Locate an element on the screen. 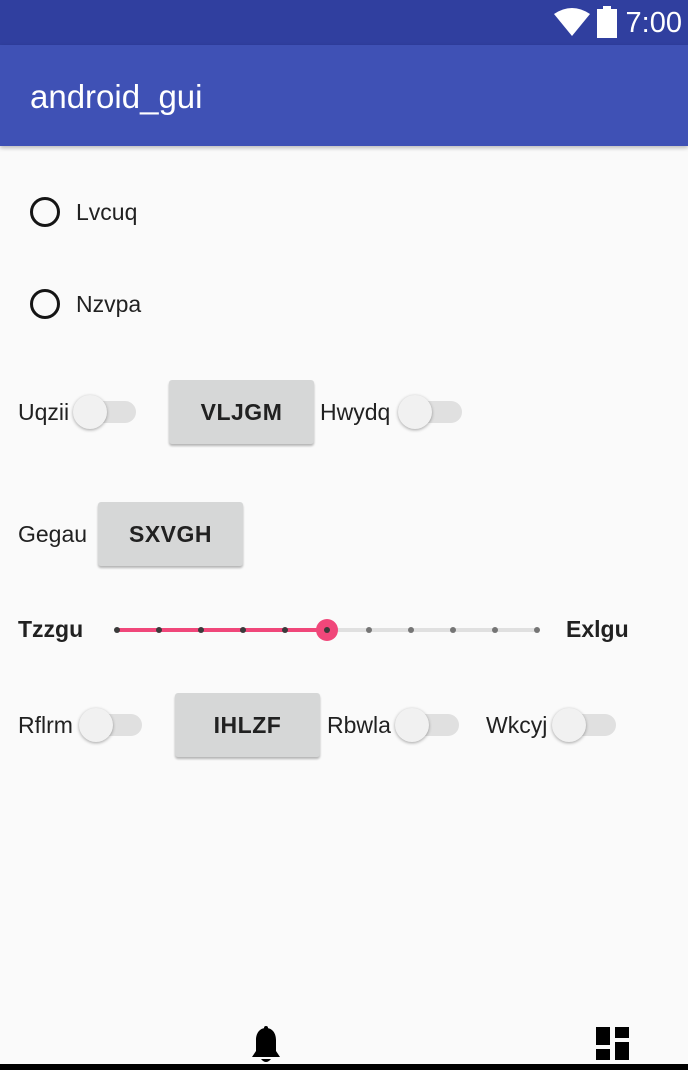 The image size is (688, 1070). app-bar: android_gui is located at coordinates (344, 95).